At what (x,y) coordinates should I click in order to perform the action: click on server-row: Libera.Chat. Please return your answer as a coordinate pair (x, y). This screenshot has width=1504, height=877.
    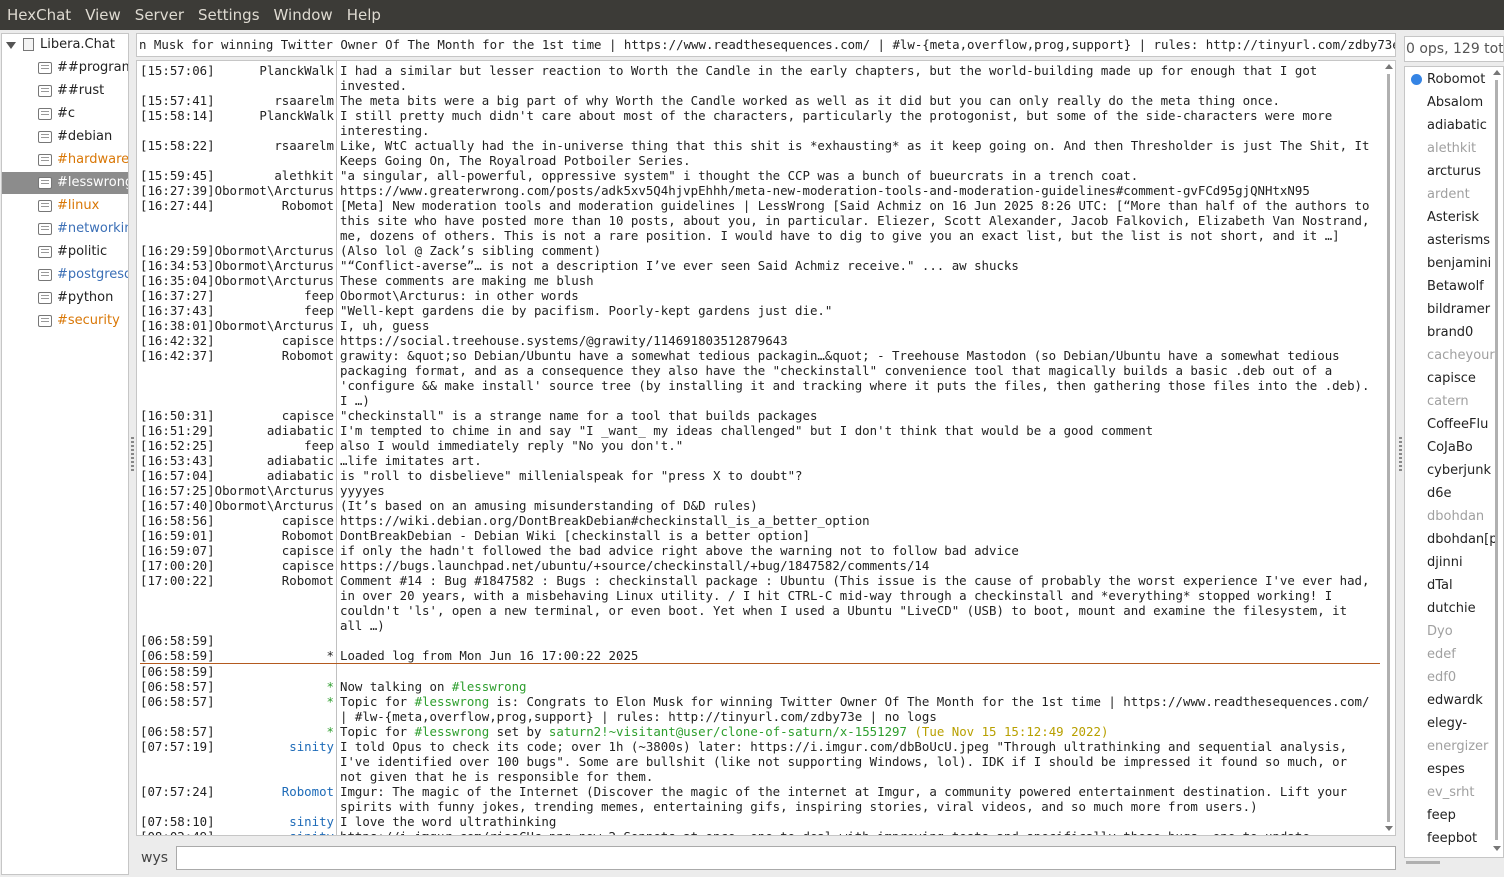
    Looking at the image, I should click on (65, 45).